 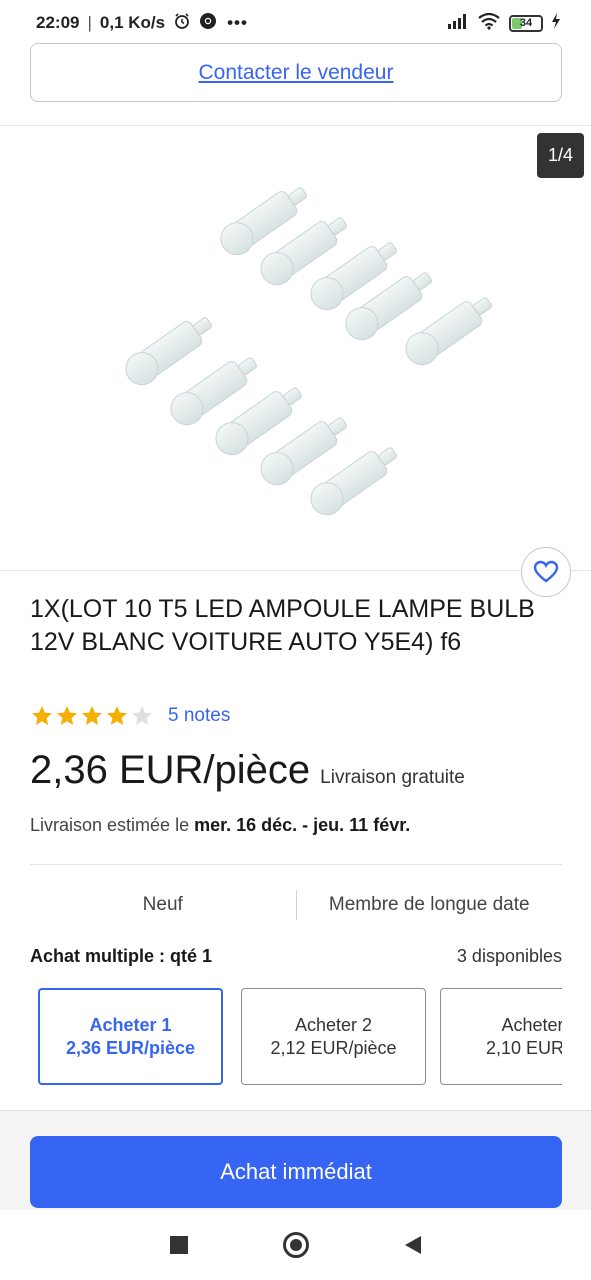 I want to click on delivery-prefix: Livraison estimée le, so click(x=110, y=825).